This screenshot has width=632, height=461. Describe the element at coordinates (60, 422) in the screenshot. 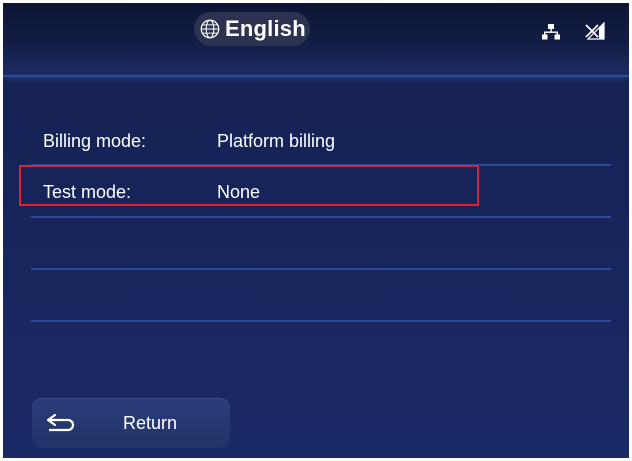

I see `return-arrow-icon` at that location.